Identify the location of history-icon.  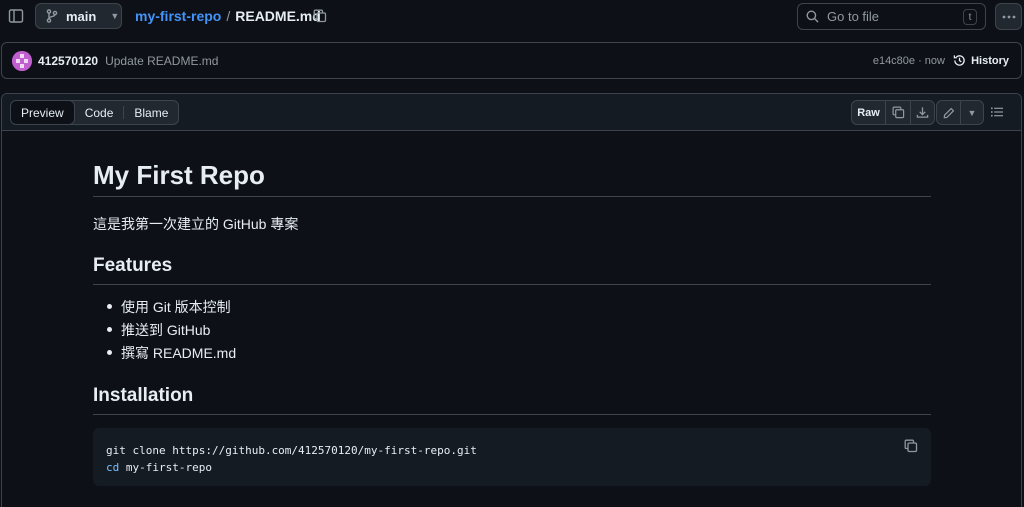
(959, 60).